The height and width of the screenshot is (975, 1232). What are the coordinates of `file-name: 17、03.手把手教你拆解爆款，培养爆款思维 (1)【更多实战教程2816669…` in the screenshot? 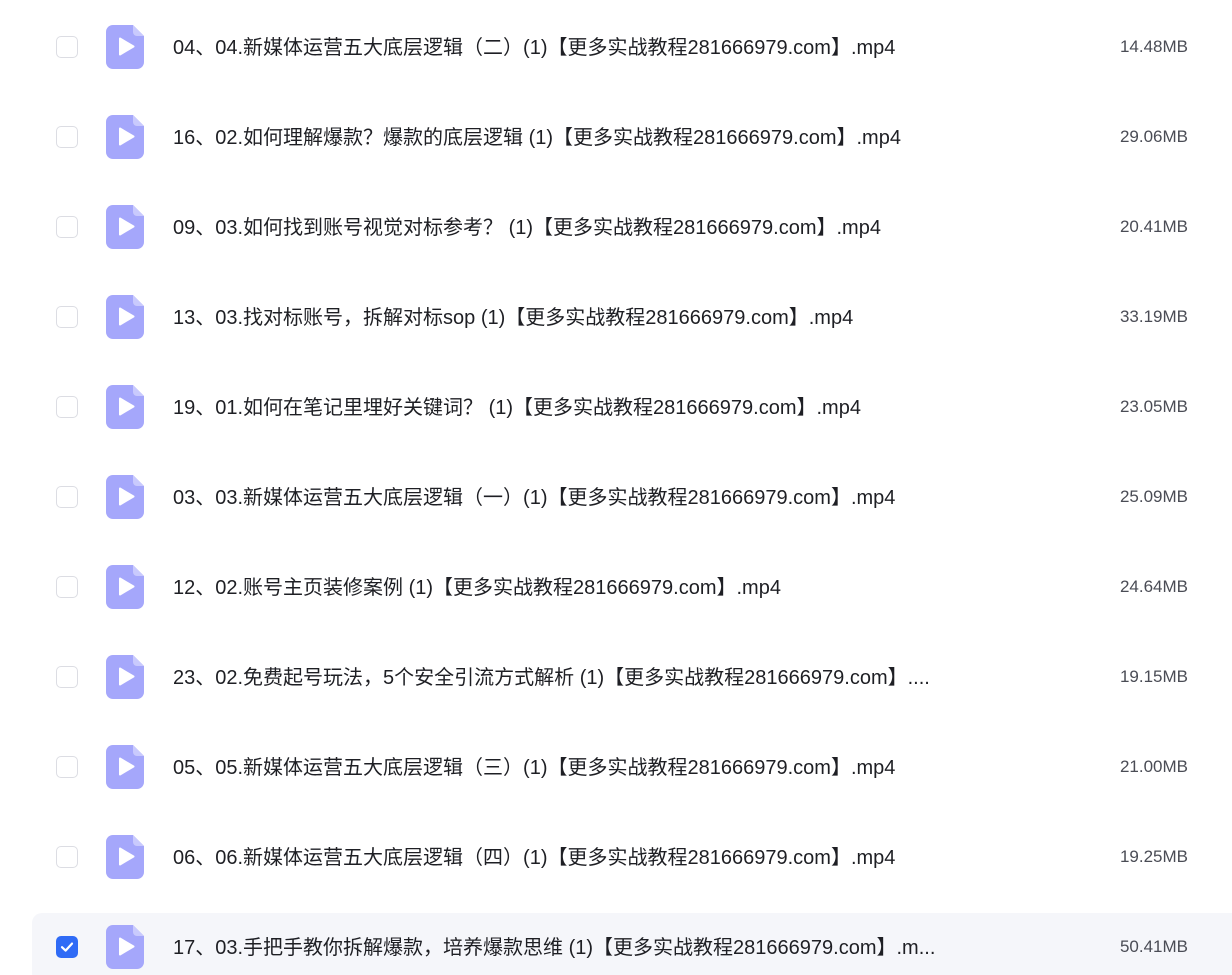 It's located at (593, 944).